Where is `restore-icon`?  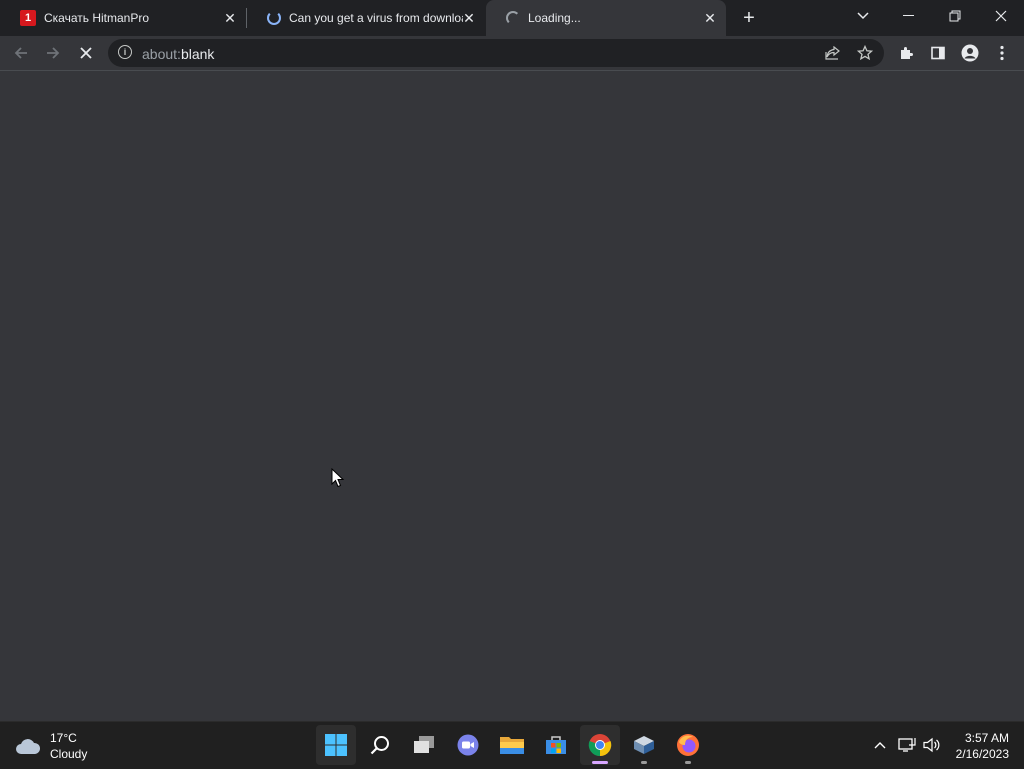 restore-icon is located at coordinates (955, 16).